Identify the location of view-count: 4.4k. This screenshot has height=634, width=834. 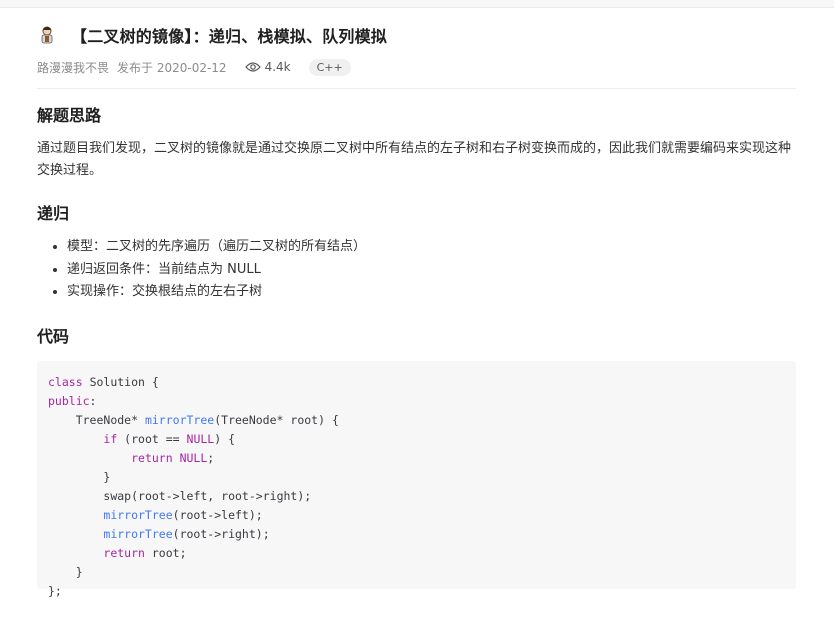
(267, 67).